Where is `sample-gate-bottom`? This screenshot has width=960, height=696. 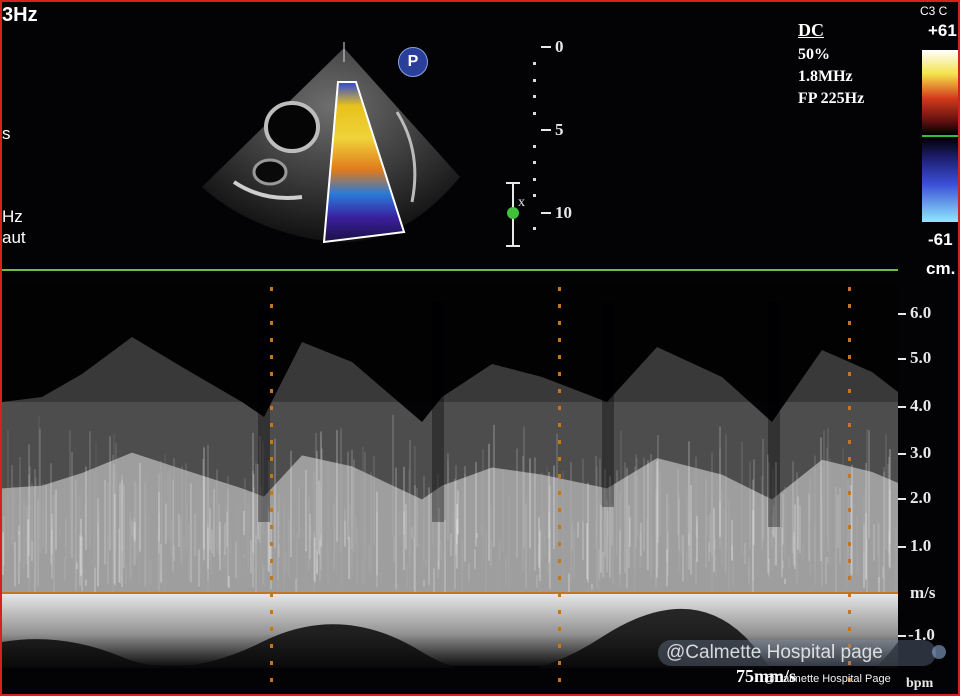 sample-gate-bottom is located at coordinates (513, 246).